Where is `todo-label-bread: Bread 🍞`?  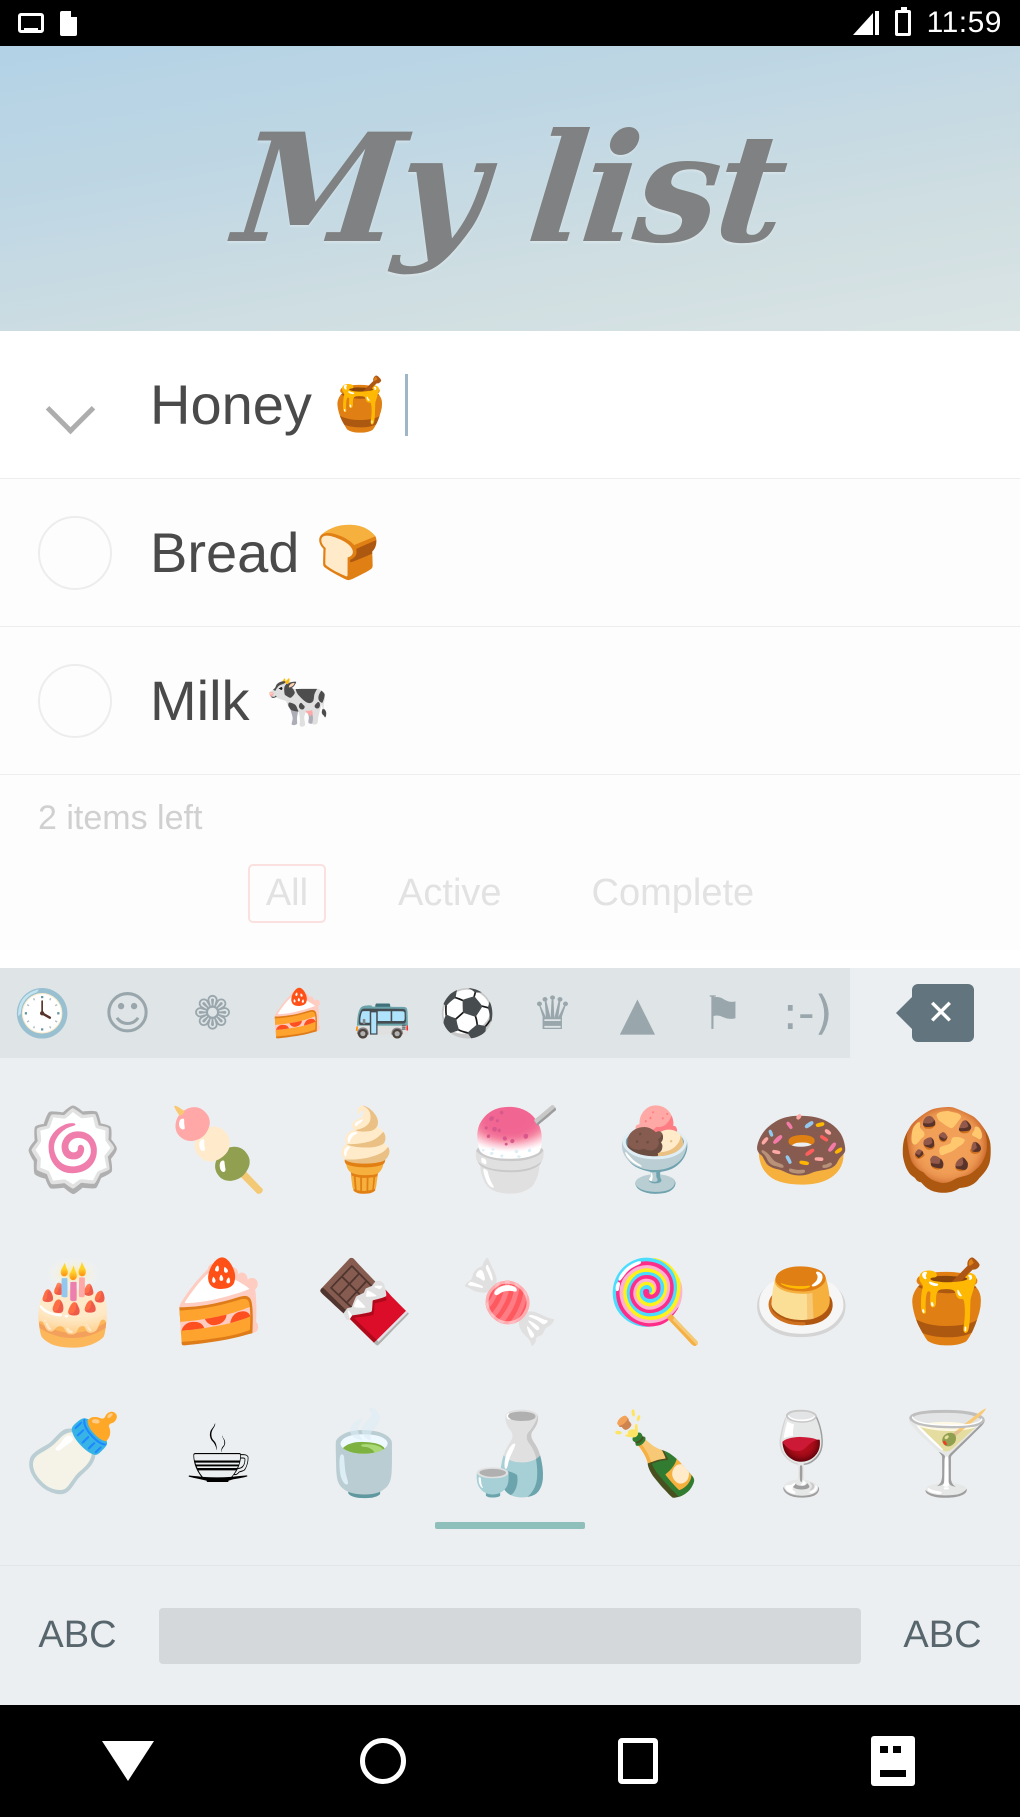
todo-label-bread: Bread 🍞 is located at coordinates (265, 552).